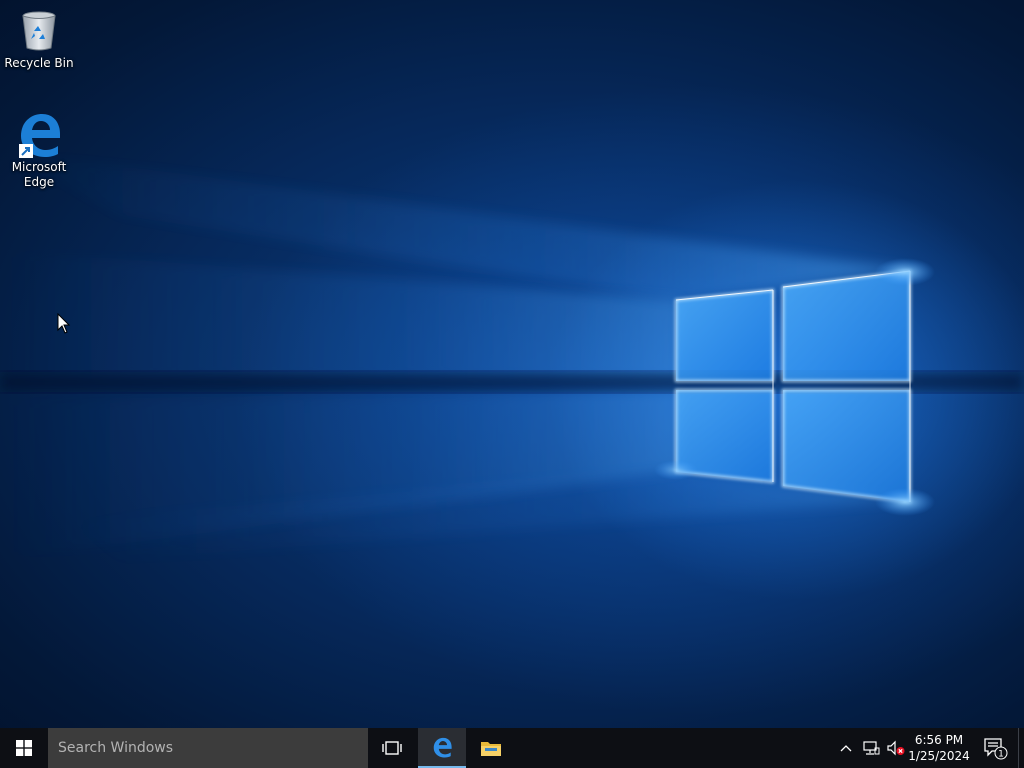 This screenshot has height=768, width=1024. I want to click on start-button, so click(24, 748).